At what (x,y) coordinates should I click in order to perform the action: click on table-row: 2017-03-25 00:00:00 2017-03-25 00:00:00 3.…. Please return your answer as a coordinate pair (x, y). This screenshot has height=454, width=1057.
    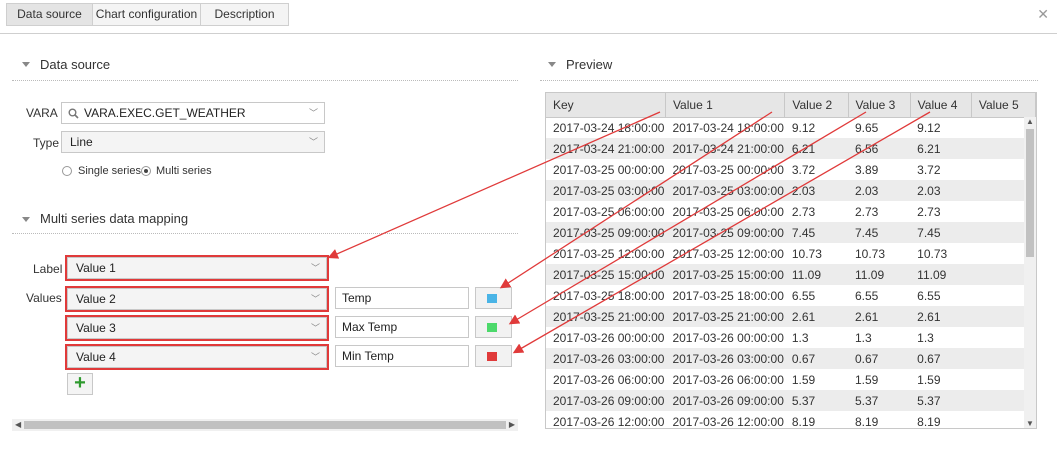
    Looking at the image, I should click on (791, 169).